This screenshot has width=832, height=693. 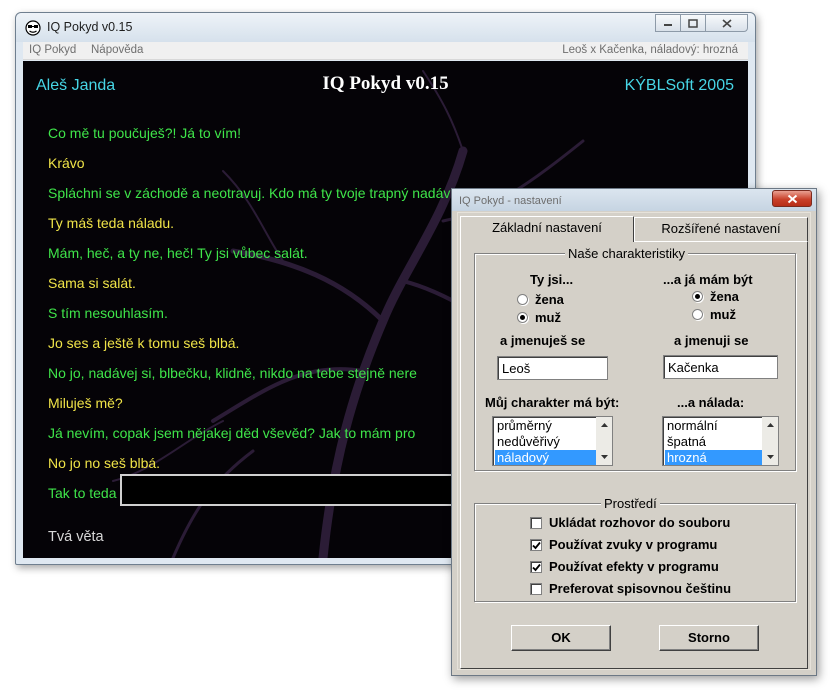 I want to click on you-gender-radio-label: žena, so click(x=549, y=299).